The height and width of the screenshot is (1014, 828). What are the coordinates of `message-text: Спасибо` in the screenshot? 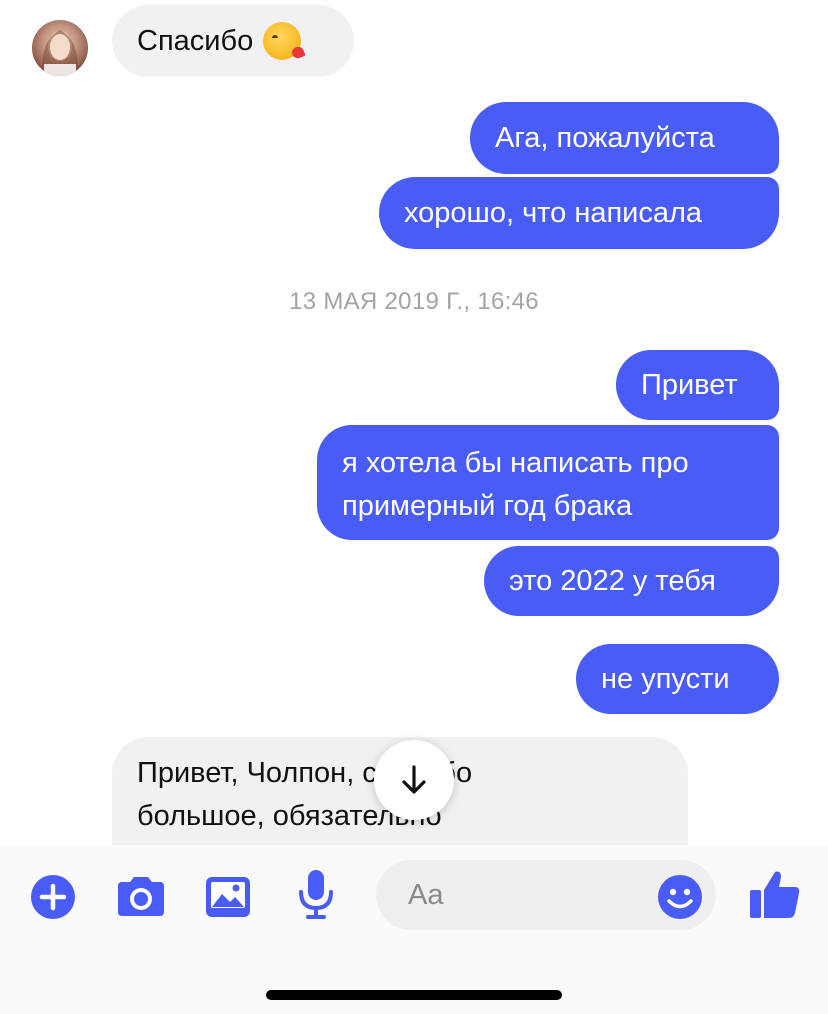 It's located at (195, 40).